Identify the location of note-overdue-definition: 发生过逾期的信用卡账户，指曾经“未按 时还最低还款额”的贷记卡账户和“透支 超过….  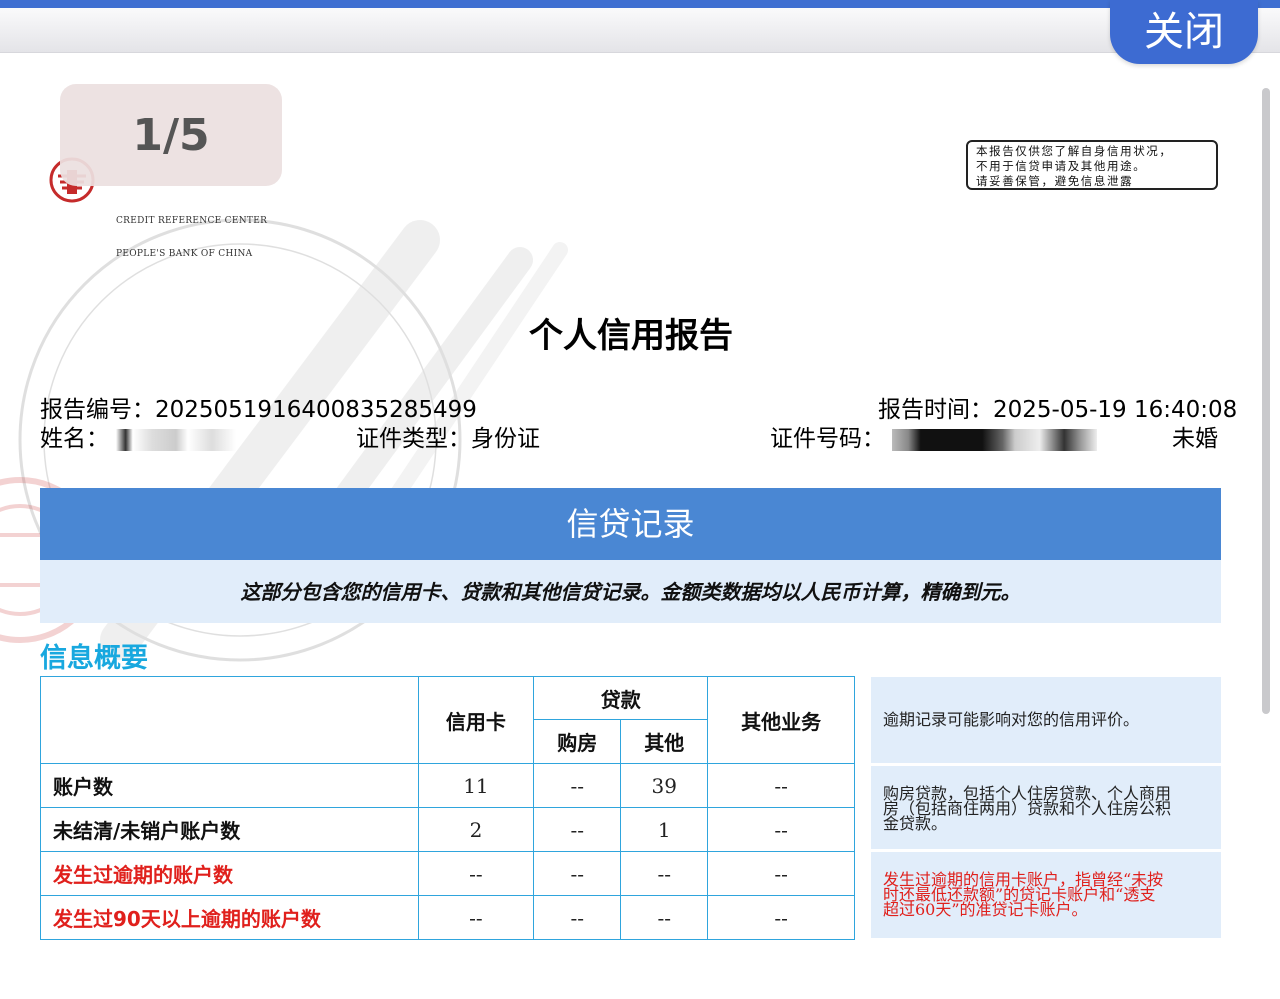
(1046, 895).